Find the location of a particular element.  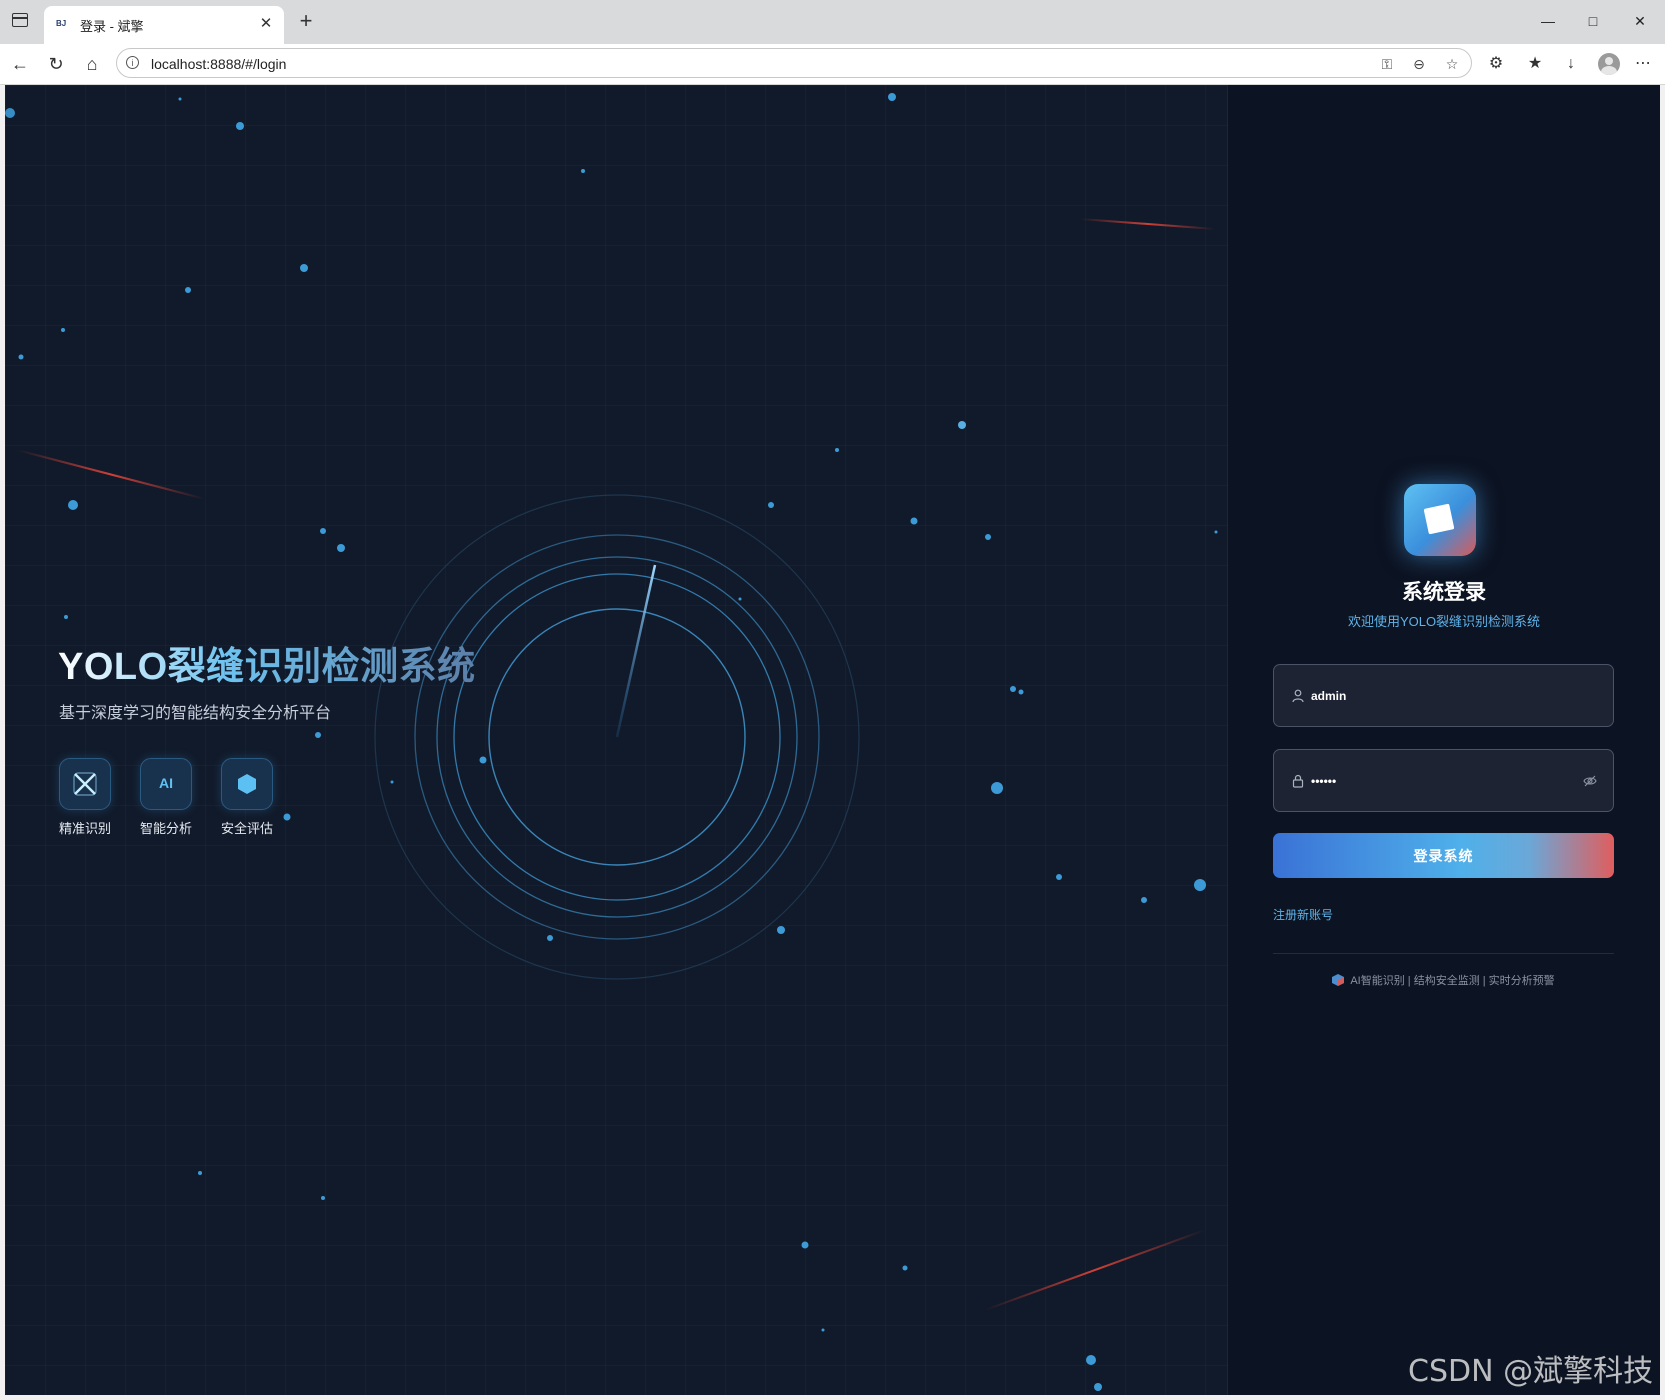

favorite-star-icon: ☆ is located at coordinates (1452, 64).